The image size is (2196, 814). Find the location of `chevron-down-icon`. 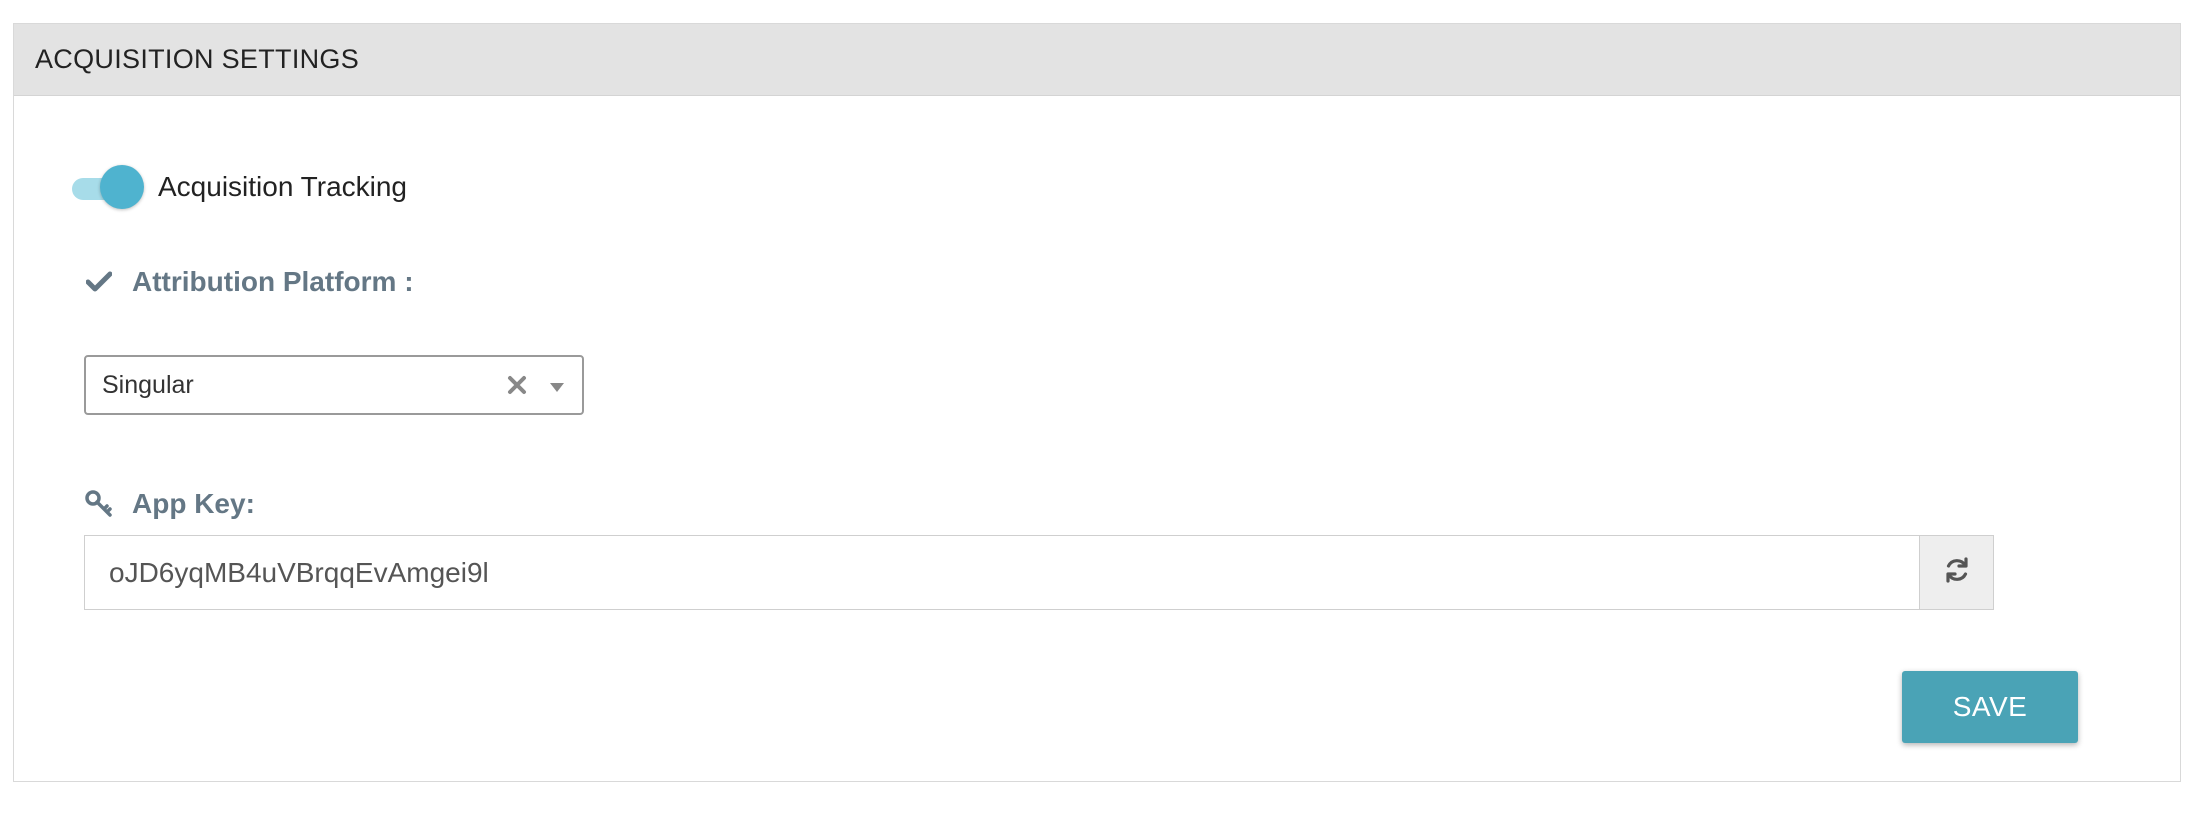

chevron-down-icon is located at coordinates (557, 386).